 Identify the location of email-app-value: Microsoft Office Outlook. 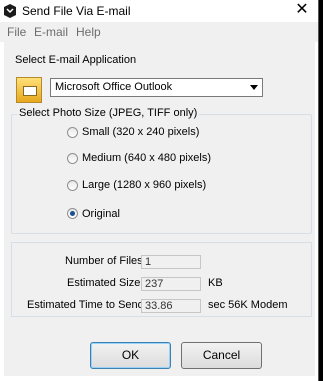
(114, 87).